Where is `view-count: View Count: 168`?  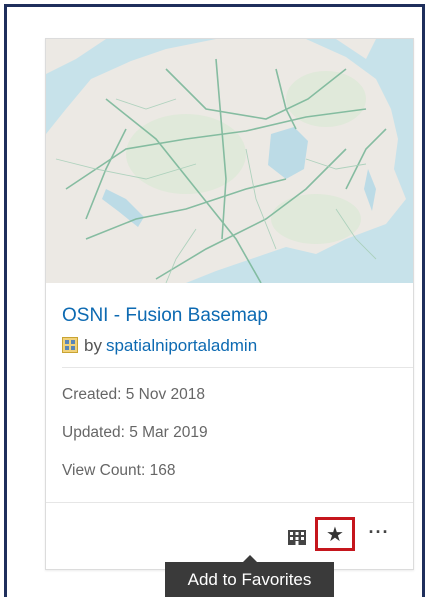
view-count: View Count: 168 is located at coordinates (119, 470).